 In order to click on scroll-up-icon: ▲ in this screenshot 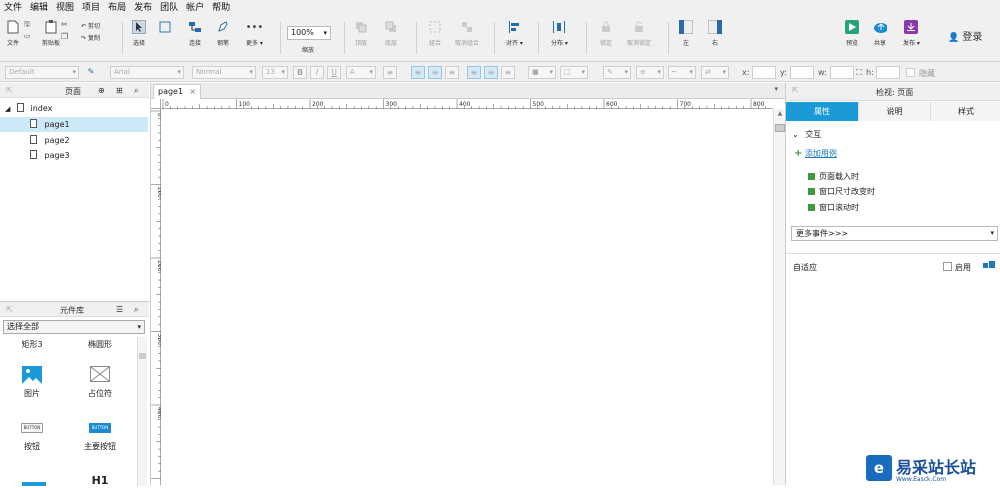, I will do `click(780, 114)`.